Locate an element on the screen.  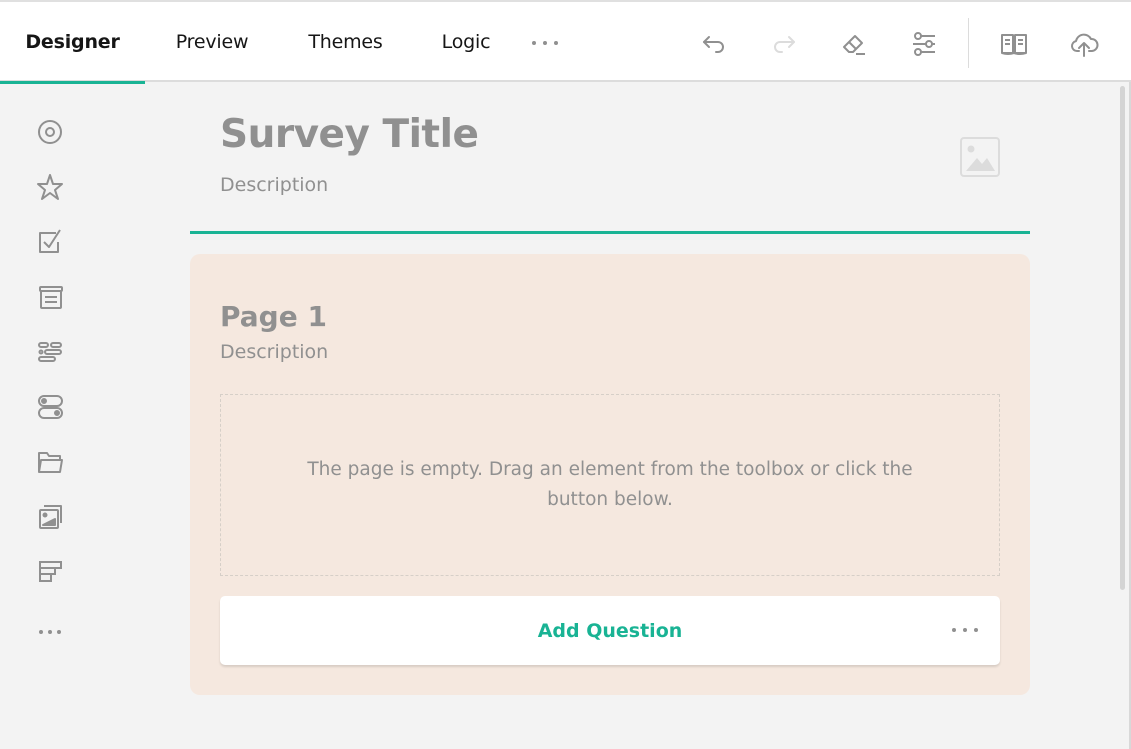
boolean-toggle-icon is located at coordinates (50, 407).